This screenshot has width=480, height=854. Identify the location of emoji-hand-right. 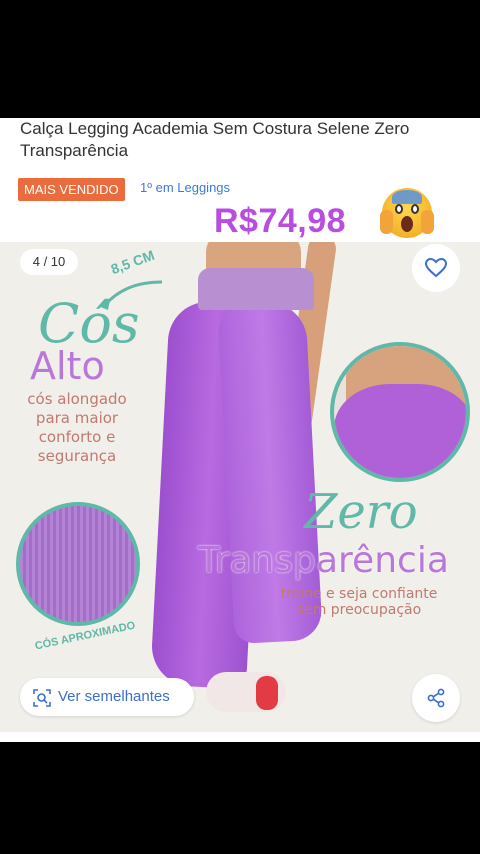
(427, 222).